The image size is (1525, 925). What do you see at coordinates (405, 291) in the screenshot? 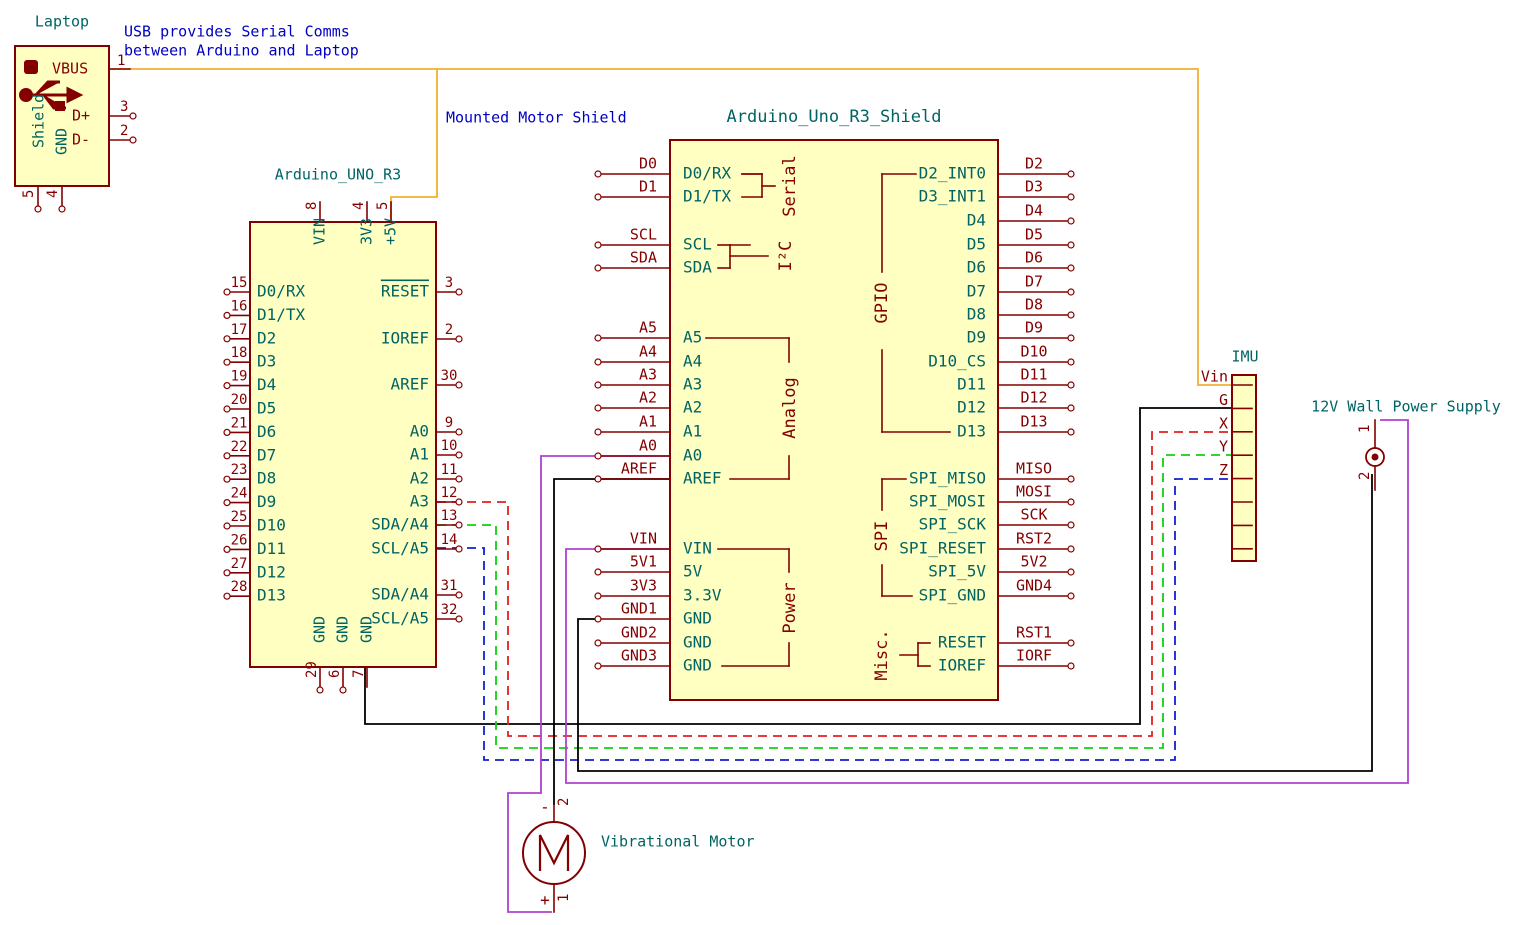
I see `uno-pin-reset: RESET` at bounding box center [405, 291].